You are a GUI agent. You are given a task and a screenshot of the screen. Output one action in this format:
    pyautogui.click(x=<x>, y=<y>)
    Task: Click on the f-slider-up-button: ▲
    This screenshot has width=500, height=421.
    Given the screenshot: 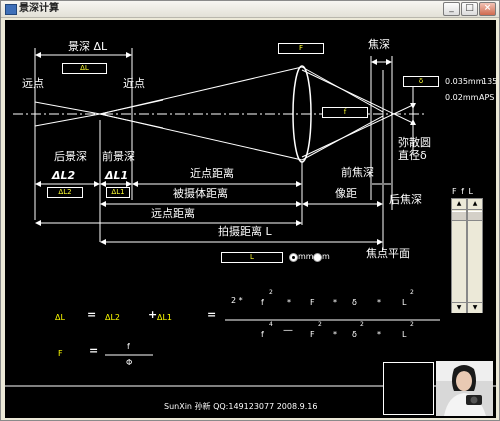 What is the action you would take?
    pyautogui.click(x=459, y=204)
    